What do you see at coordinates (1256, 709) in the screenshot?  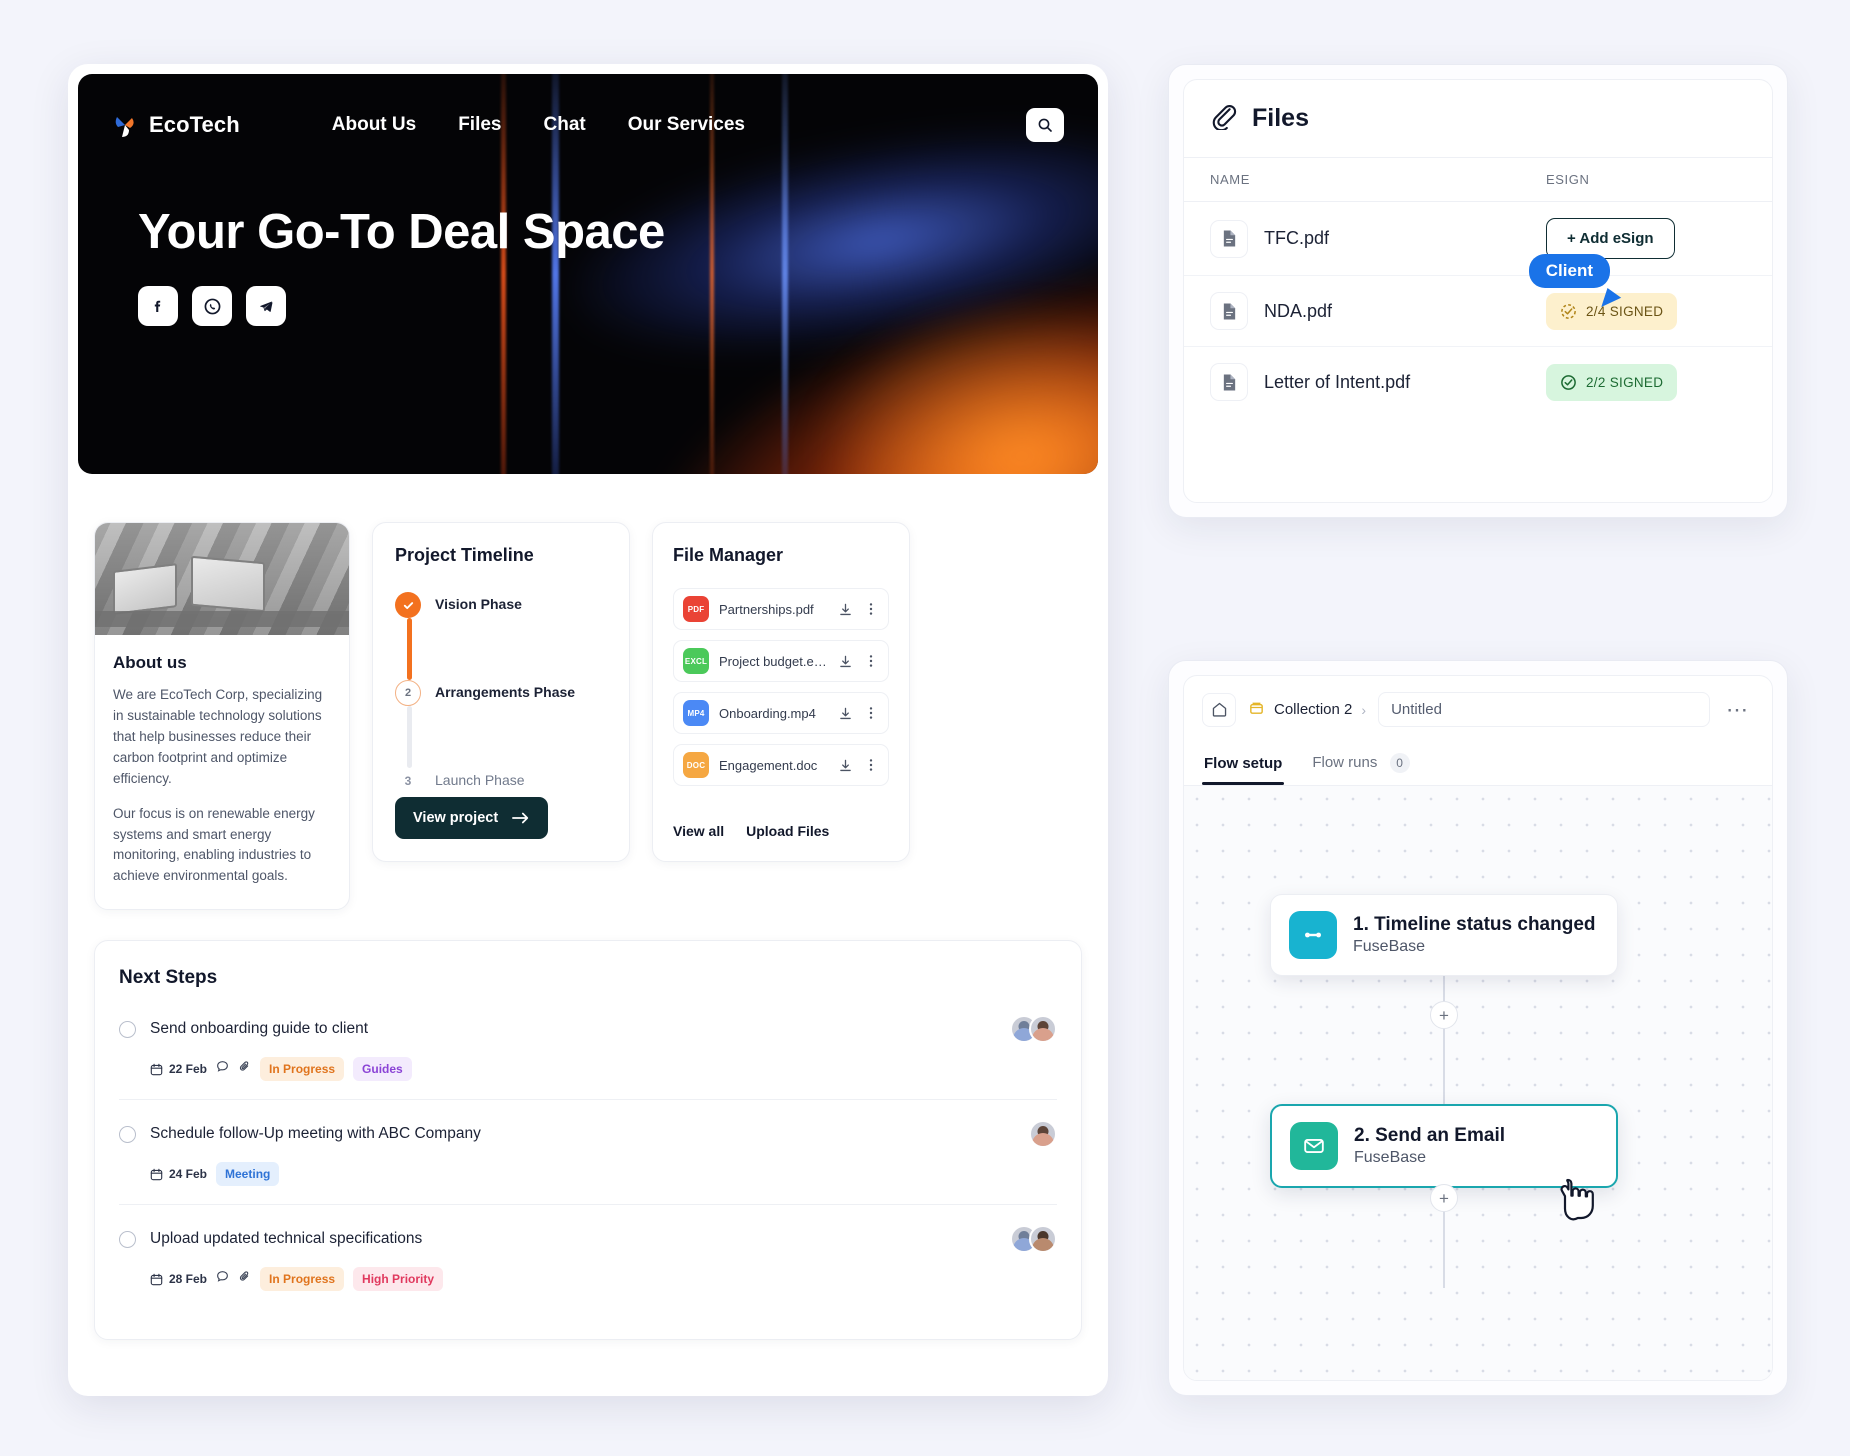 I see `folder-icon` at bounding box center [1256, 709].